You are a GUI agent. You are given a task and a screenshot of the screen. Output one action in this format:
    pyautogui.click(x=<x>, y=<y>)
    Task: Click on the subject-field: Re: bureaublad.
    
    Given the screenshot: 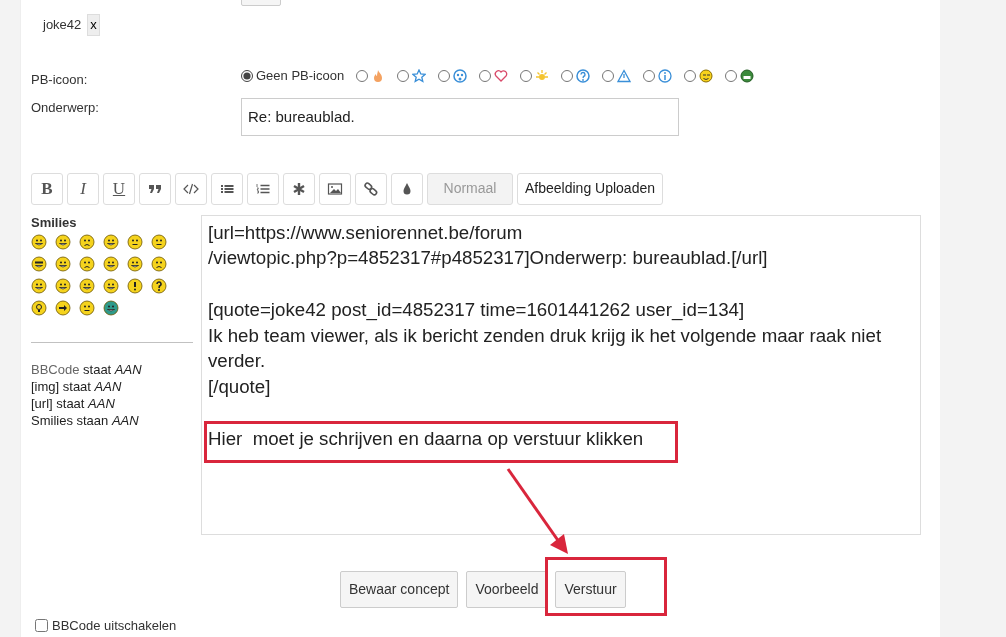 What is the action you would take?
    pyautogui.click(x=460, y=116)
    